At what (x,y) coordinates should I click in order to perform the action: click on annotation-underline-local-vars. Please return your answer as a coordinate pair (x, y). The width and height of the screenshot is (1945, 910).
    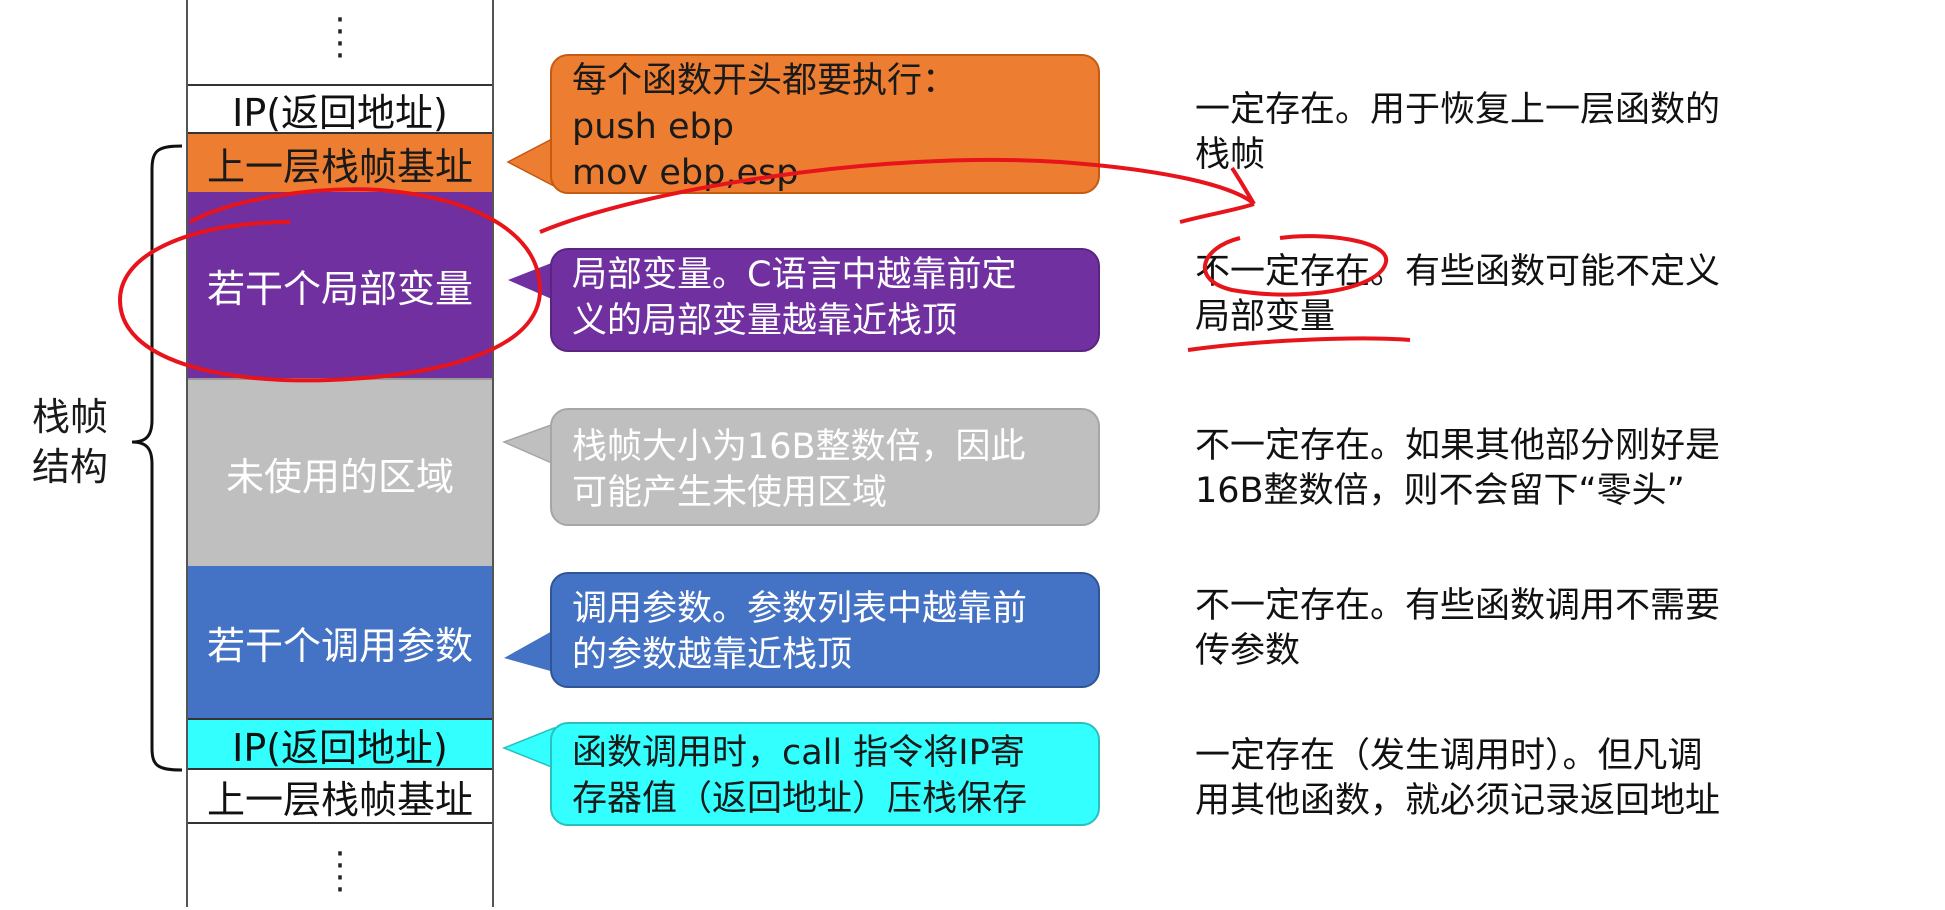
    Looking at the image, I should click on (1299, 344).